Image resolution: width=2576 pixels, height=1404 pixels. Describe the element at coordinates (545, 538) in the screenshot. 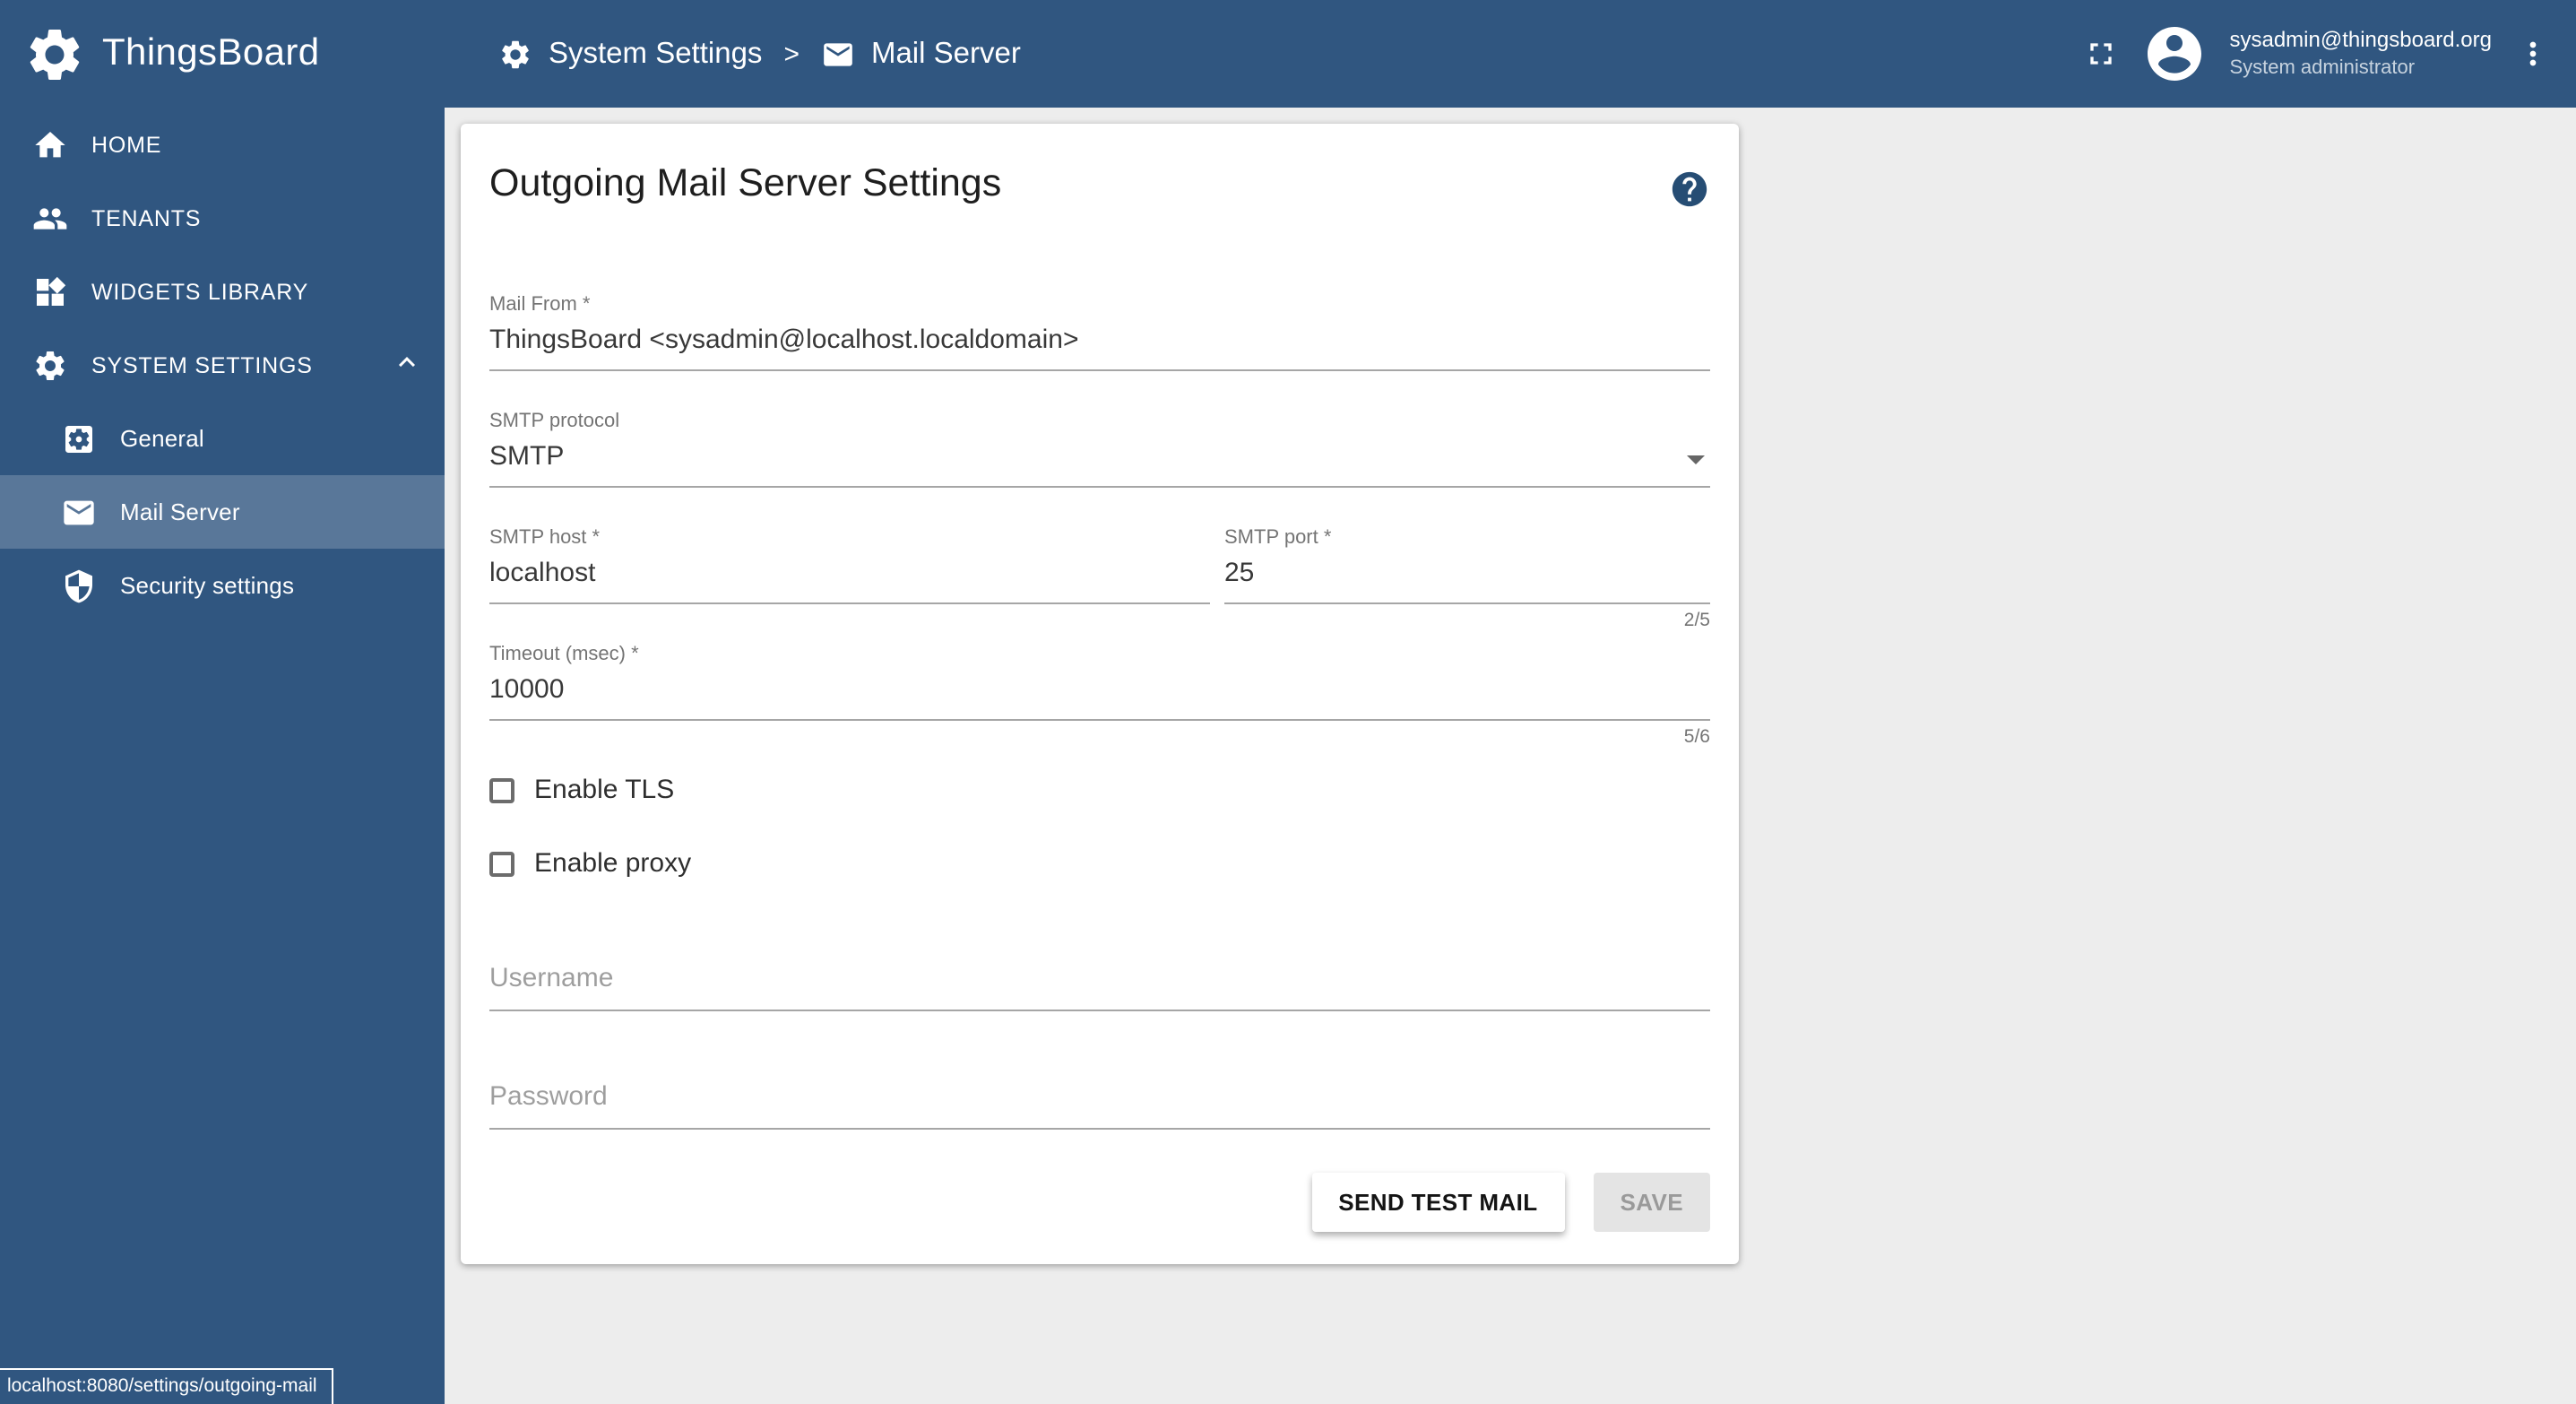

I see `smtp-host-label: SMTP host *` at that location.